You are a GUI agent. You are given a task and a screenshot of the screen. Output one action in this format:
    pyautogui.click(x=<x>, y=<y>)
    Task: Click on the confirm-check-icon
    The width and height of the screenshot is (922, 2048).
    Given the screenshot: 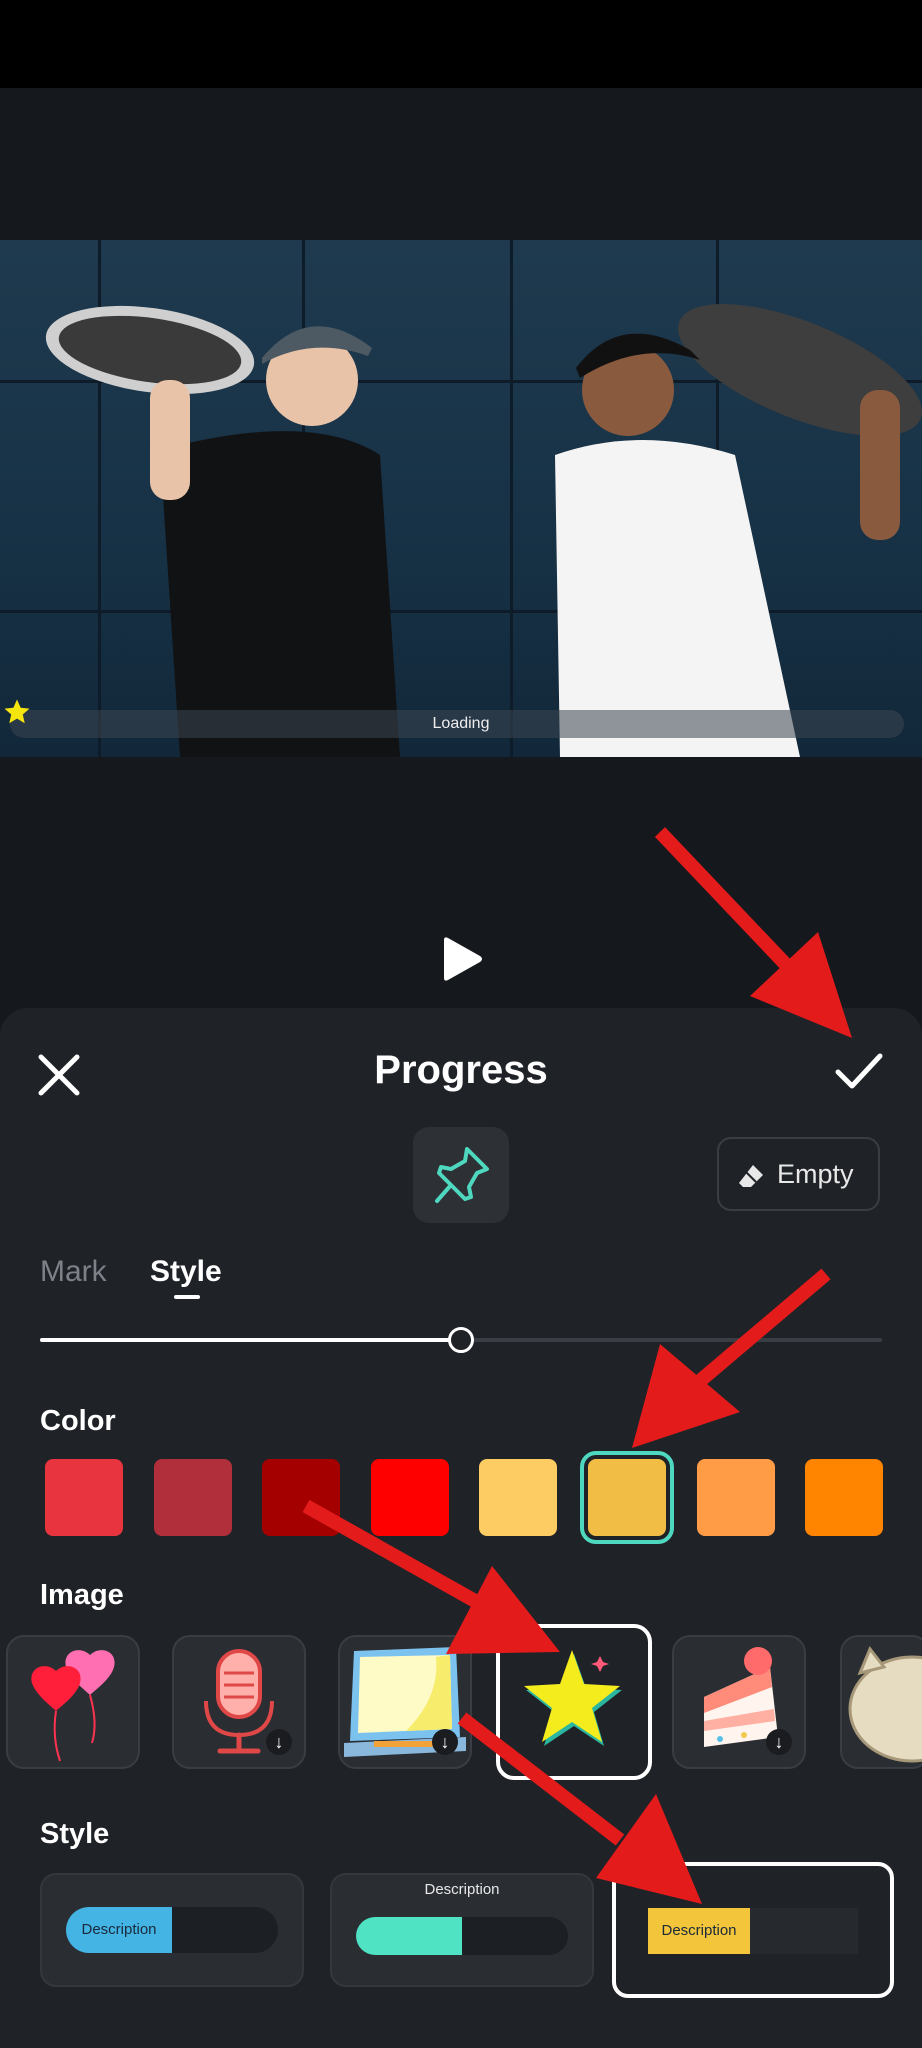 What is the action you would take?
    pyautogui.click(x=859, y=1071)
    